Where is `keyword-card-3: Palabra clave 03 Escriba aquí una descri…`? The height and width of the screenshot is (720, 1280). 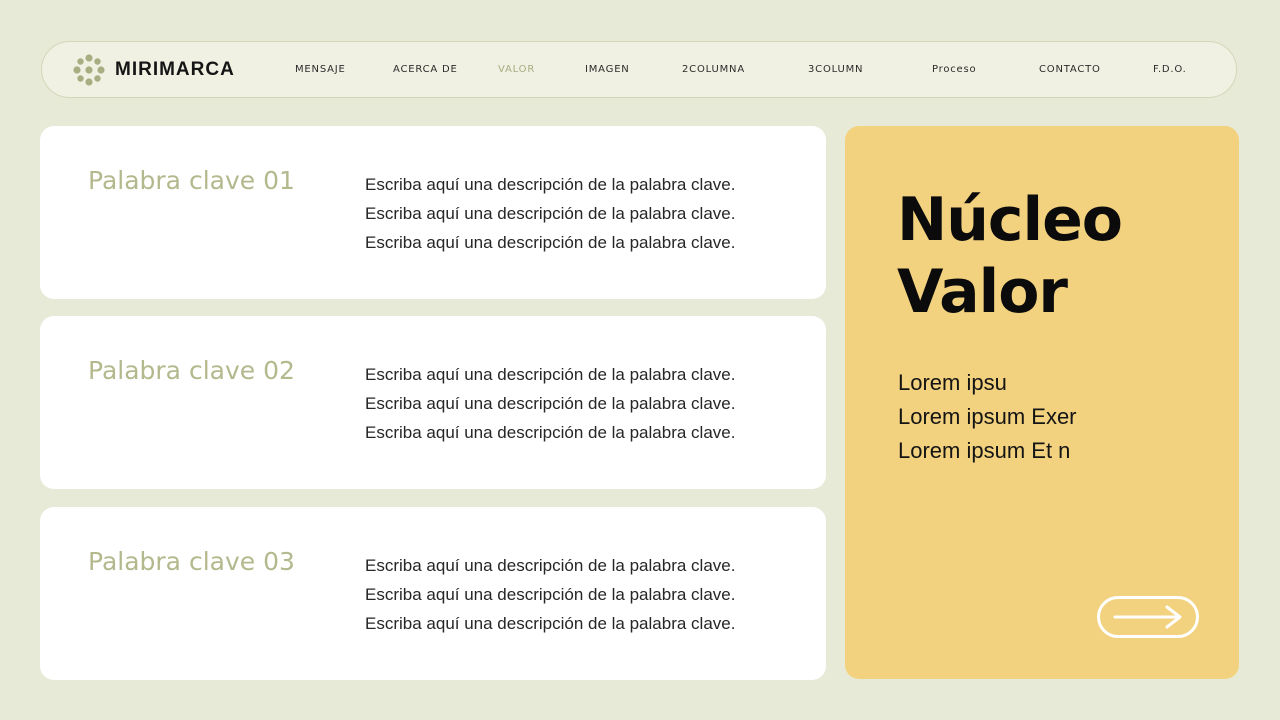
keyword-card-3: Palabra clave 03 Escriba aquí una descri… is located at coordinates (433, 593).